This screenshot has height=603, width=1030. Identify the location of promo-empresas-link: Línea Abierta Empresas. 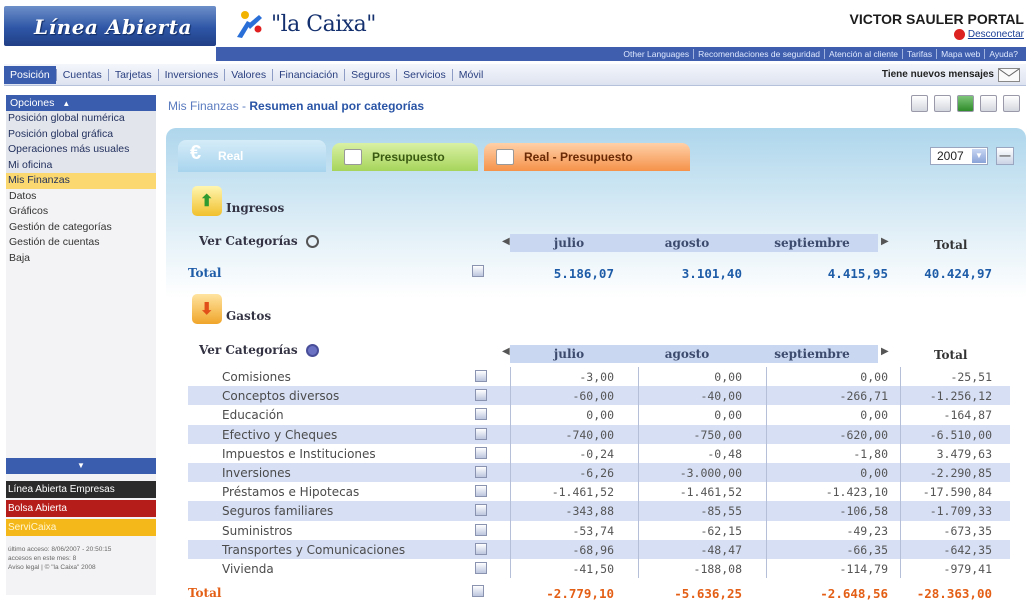
(81, 489).